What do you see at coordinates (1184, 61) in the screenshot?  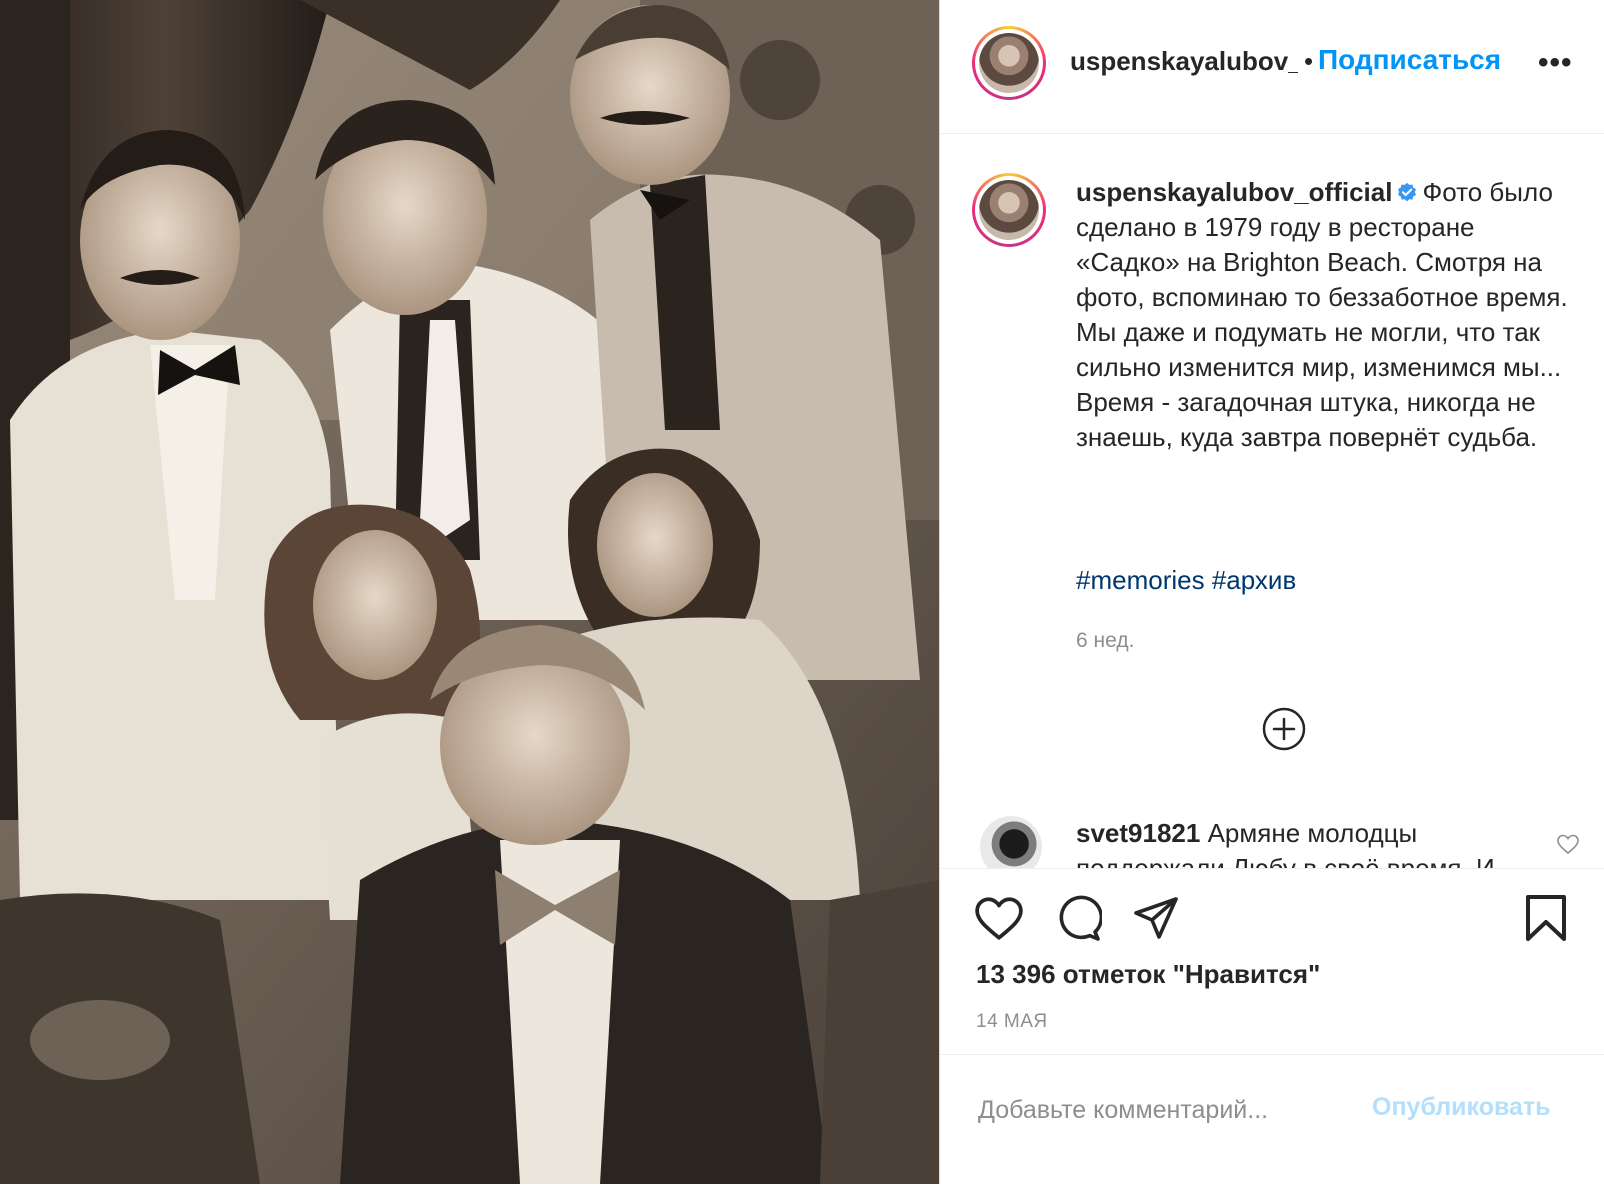 I see `header-username: uspenskayalubov_official` at bounding box center [1184, 61].